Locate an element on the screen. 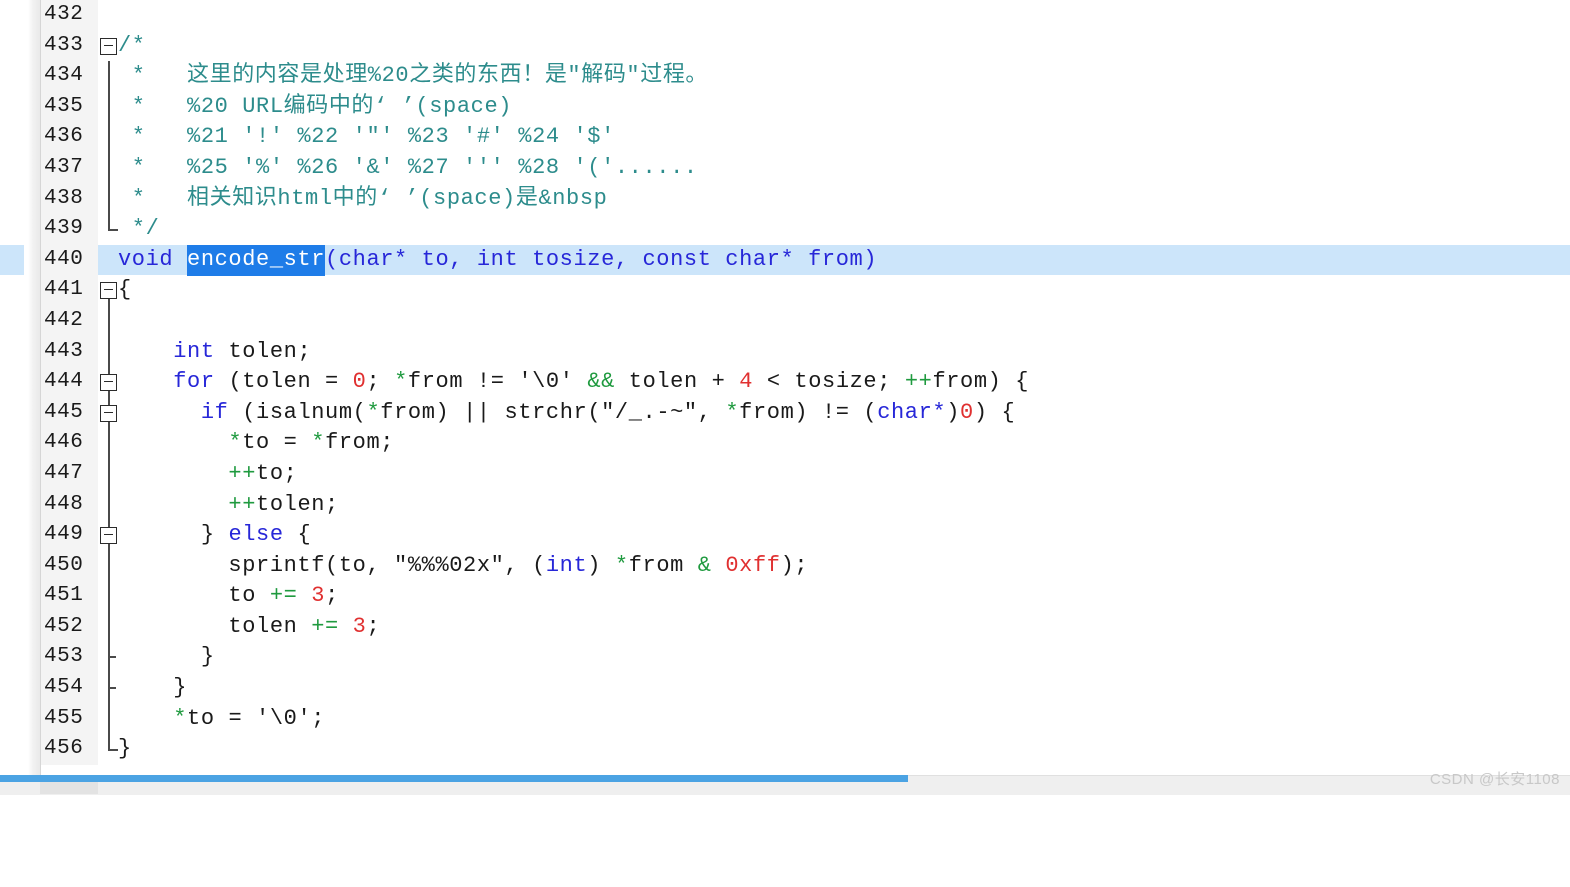 The image size is (1570, 887). code-line: 453 } is located at coordinates (785, 658).